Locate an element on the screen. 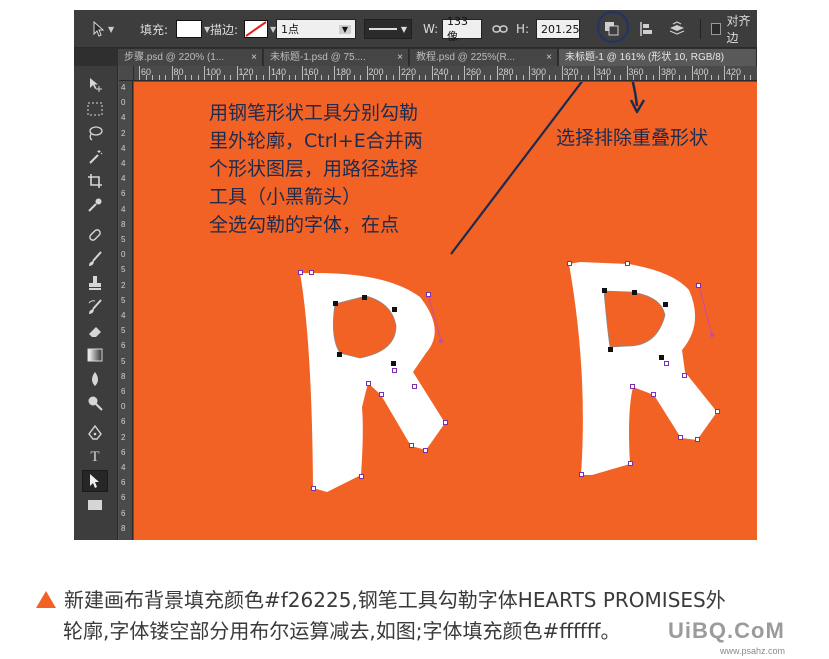  move-tool is located at coordinates (95, 85).